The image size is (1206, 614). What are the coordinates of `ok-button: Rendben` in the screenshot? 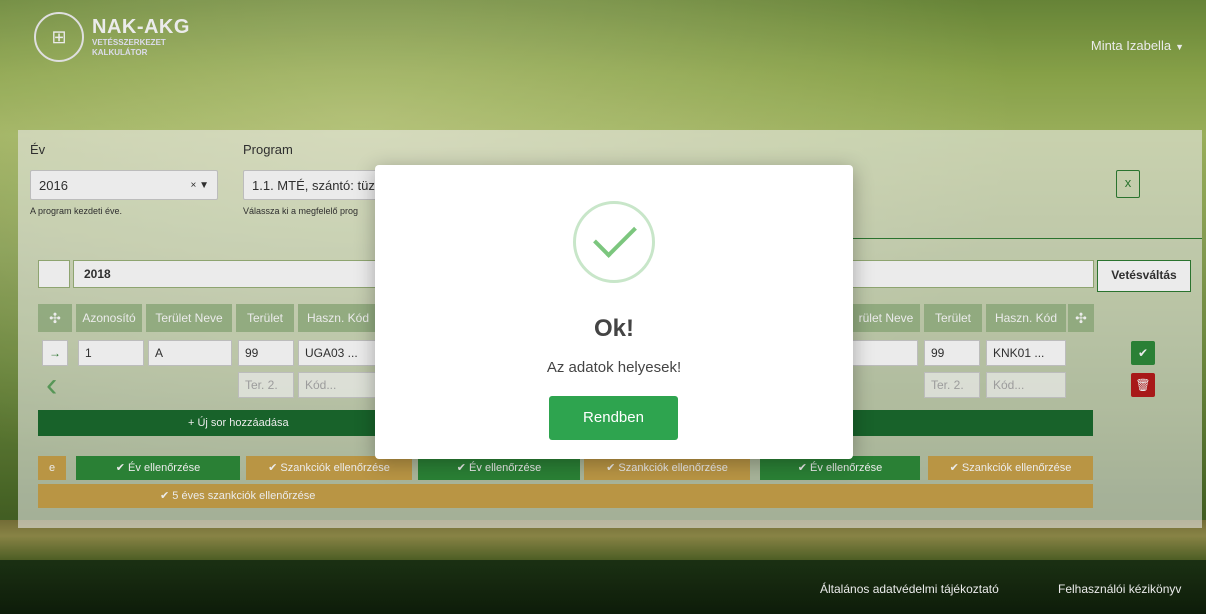 It's located at (613, 418).